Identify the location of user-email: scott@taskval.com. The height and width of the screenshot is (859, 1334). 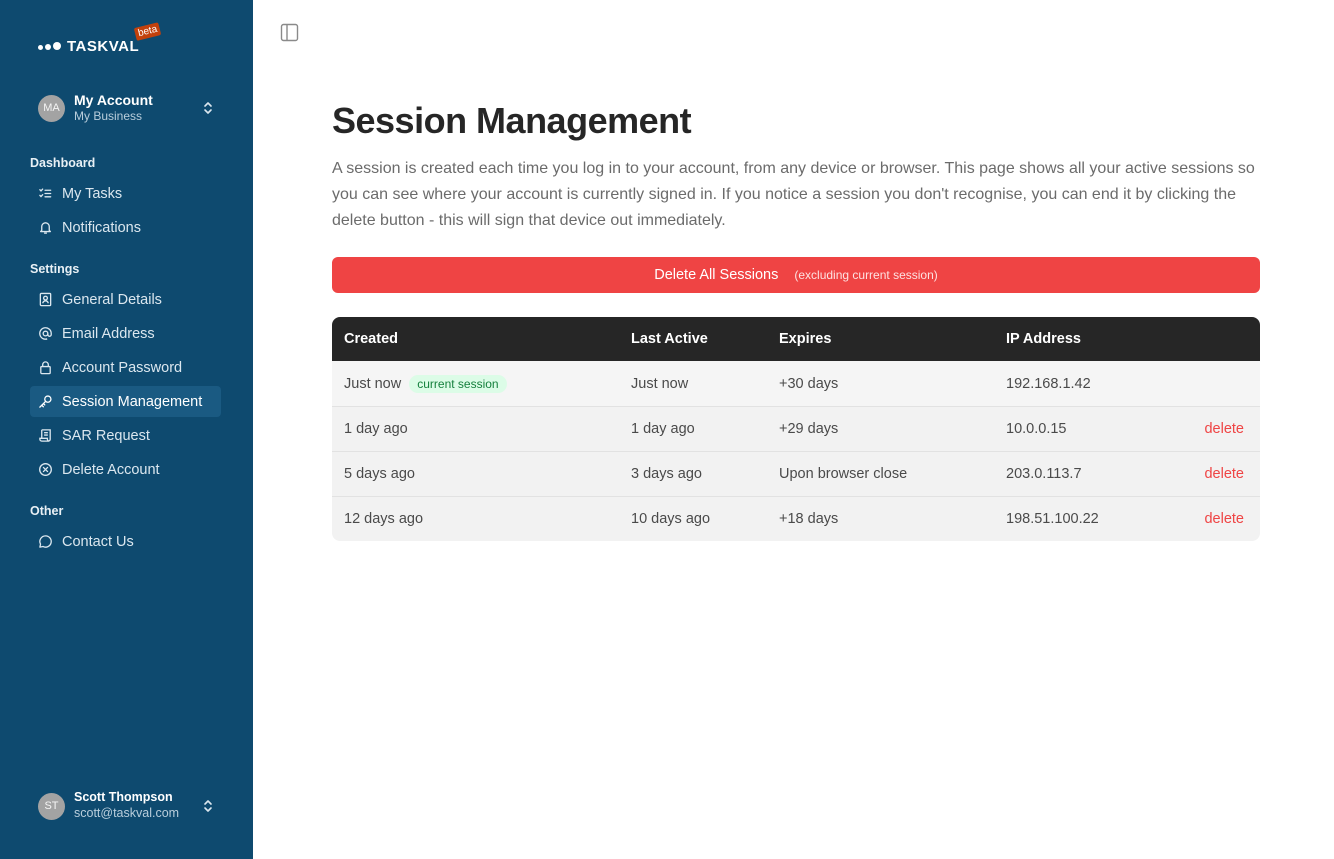
(127, 813).